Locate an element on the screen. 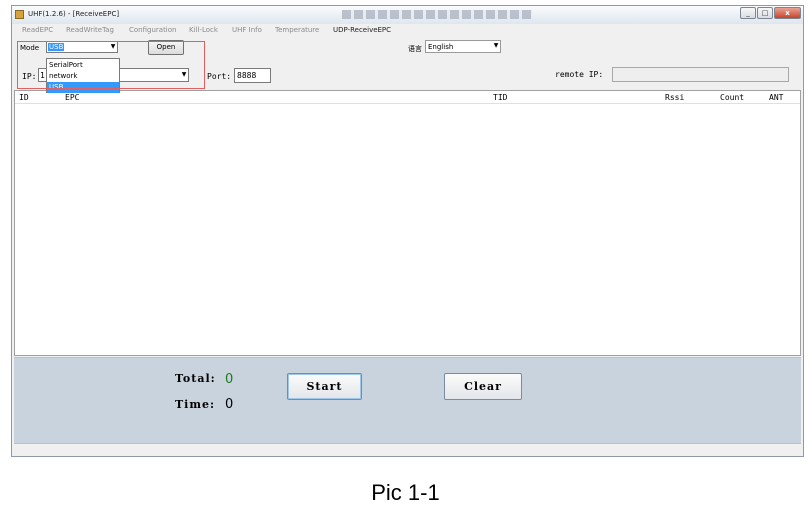  remote-ip-label: remote IP: is located at coordinates (579, 74).